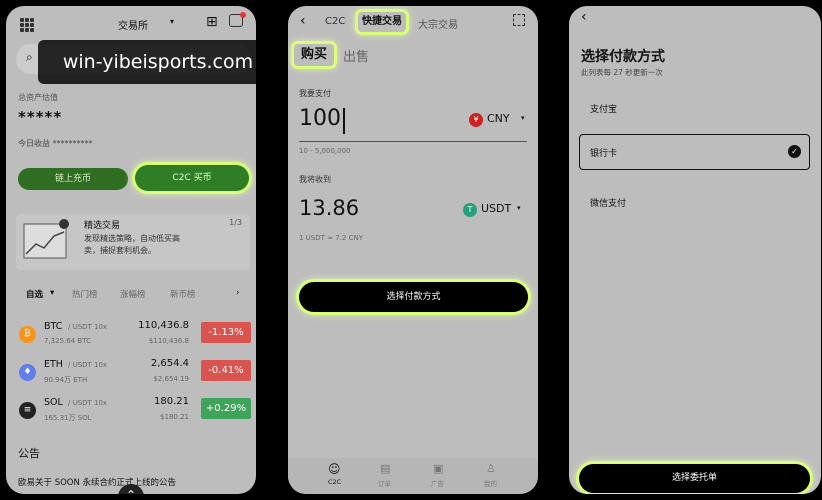  Describe the element at coordinates (470, 210) in the screenshot. I see `usdt-icon: T` at that location.